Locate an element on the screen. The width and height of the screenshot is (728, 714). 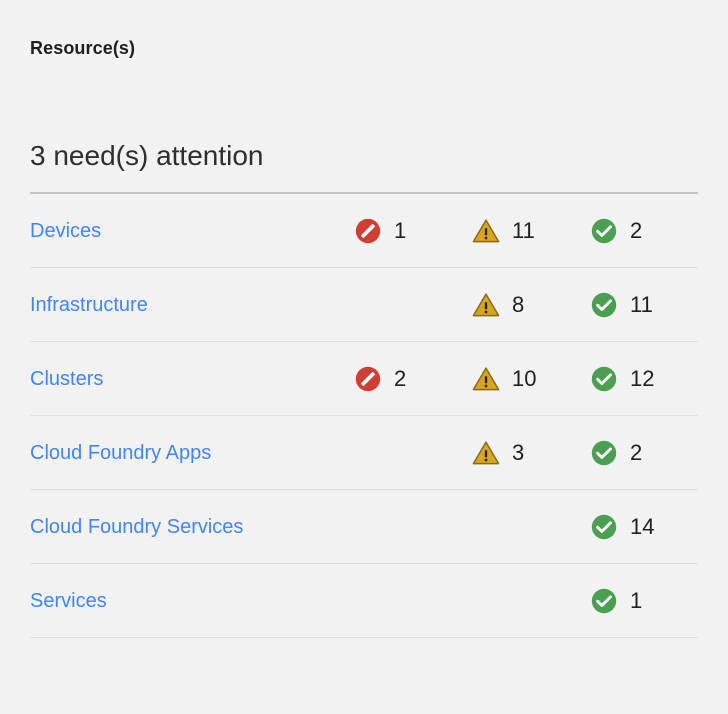
status-cell-ok: 11 is located at coordinates (644, 304).